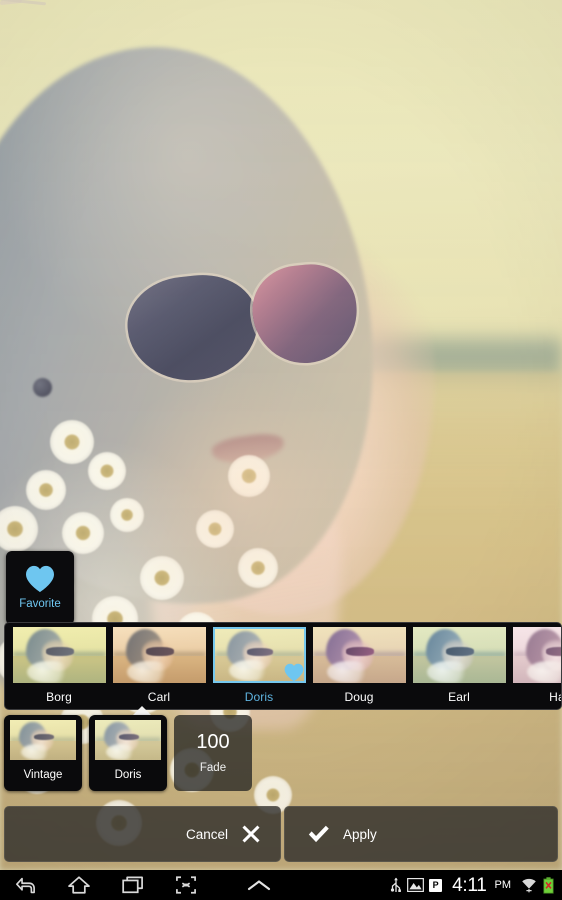 The height and width of the screenshot is (900, 562). Describe the element at coordinates (251, 834) in the screenshot. I see `close-icon` at that location.